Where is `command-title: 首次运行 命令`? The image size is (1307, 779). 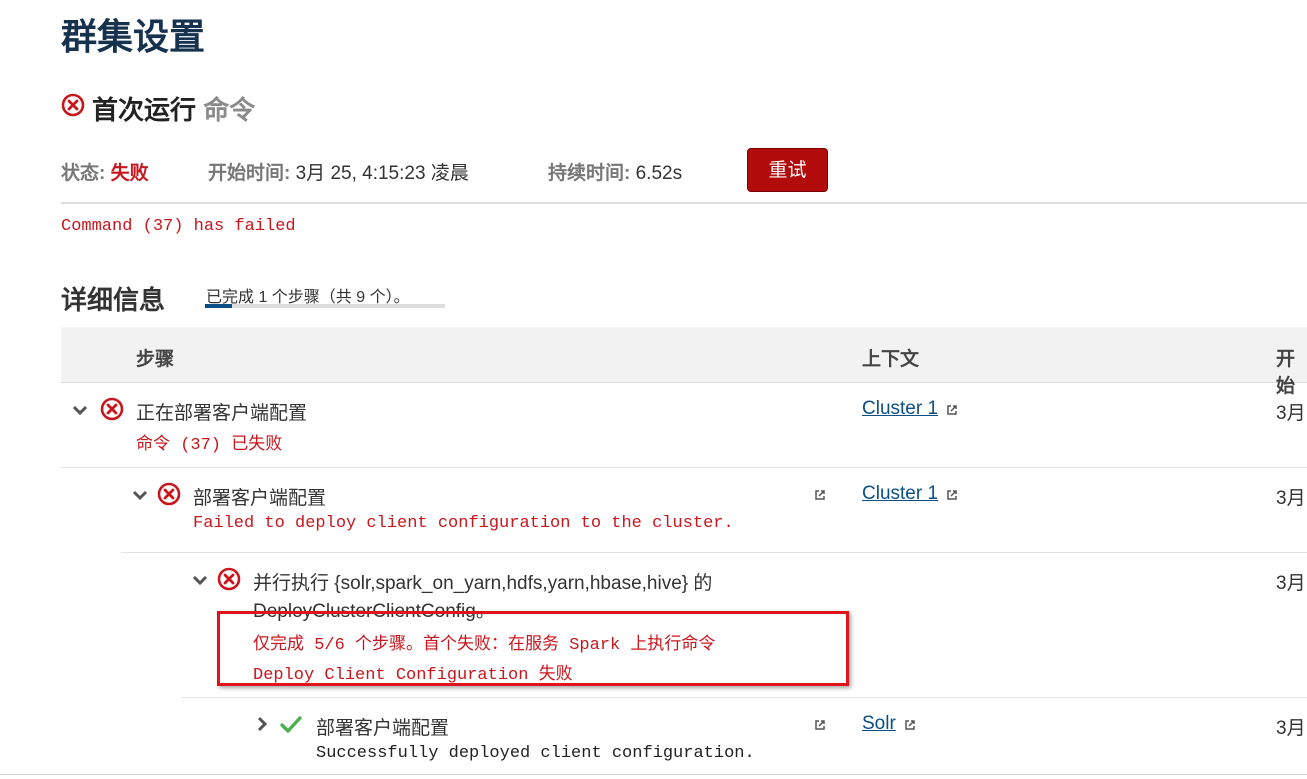
command-title: 首次运行 命令 is located at coordinates (173, 108).